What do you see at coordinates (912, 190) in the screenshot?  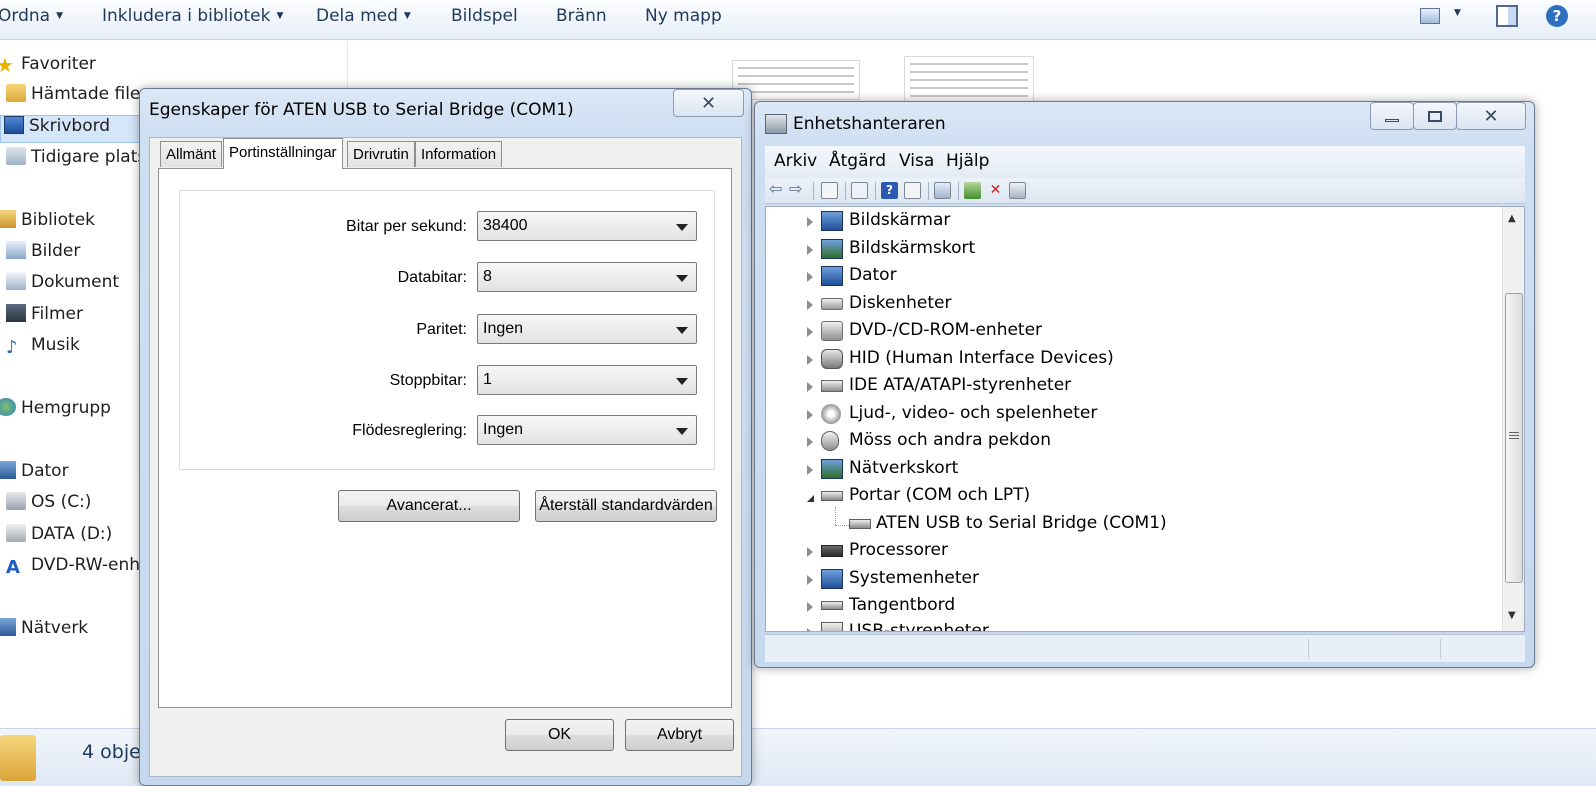 I see `show-hide-icon` at bounding box center [912, 190].